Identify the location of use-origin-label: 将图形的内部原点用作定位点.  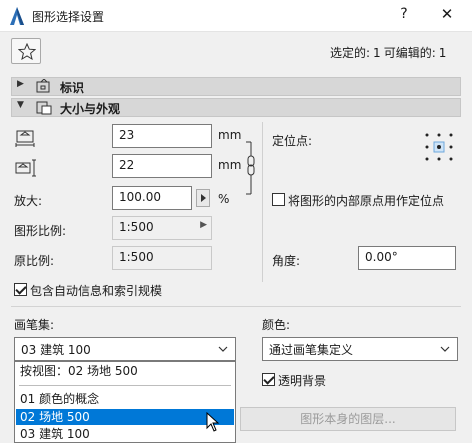
(366, 201).